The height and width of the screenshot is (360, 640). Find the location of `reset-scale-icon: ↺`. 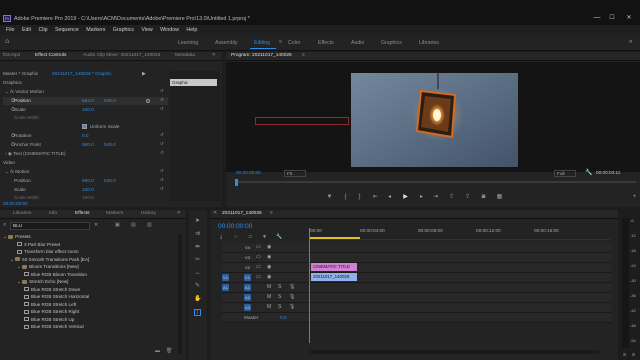

reset-scale-icon: ↺ is located at coordinates (162, 108).